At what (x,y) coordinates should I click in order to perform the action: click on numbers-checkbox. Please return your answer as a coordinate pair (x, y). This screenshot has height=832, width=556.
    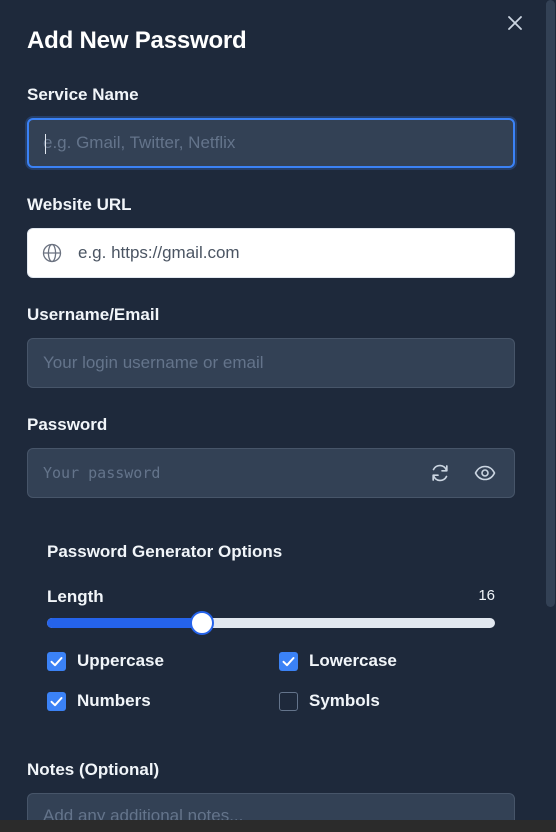
    Looking at the image, I should click on (56, 701).